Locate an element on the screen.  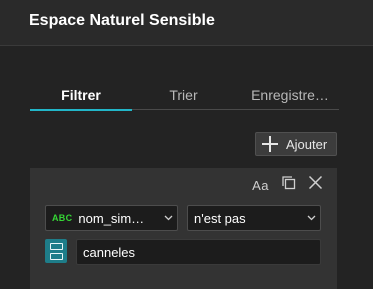
panel-title: Espace Naturel Sensible is located at coordinates (122, 20).